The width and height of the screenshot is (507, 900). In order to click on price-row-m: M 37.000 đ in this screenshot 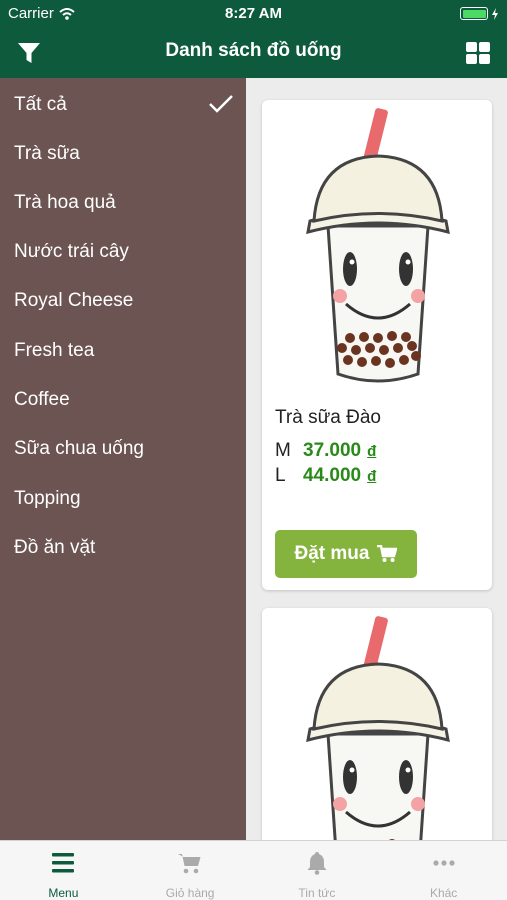, I will do `click(325, 451)`.